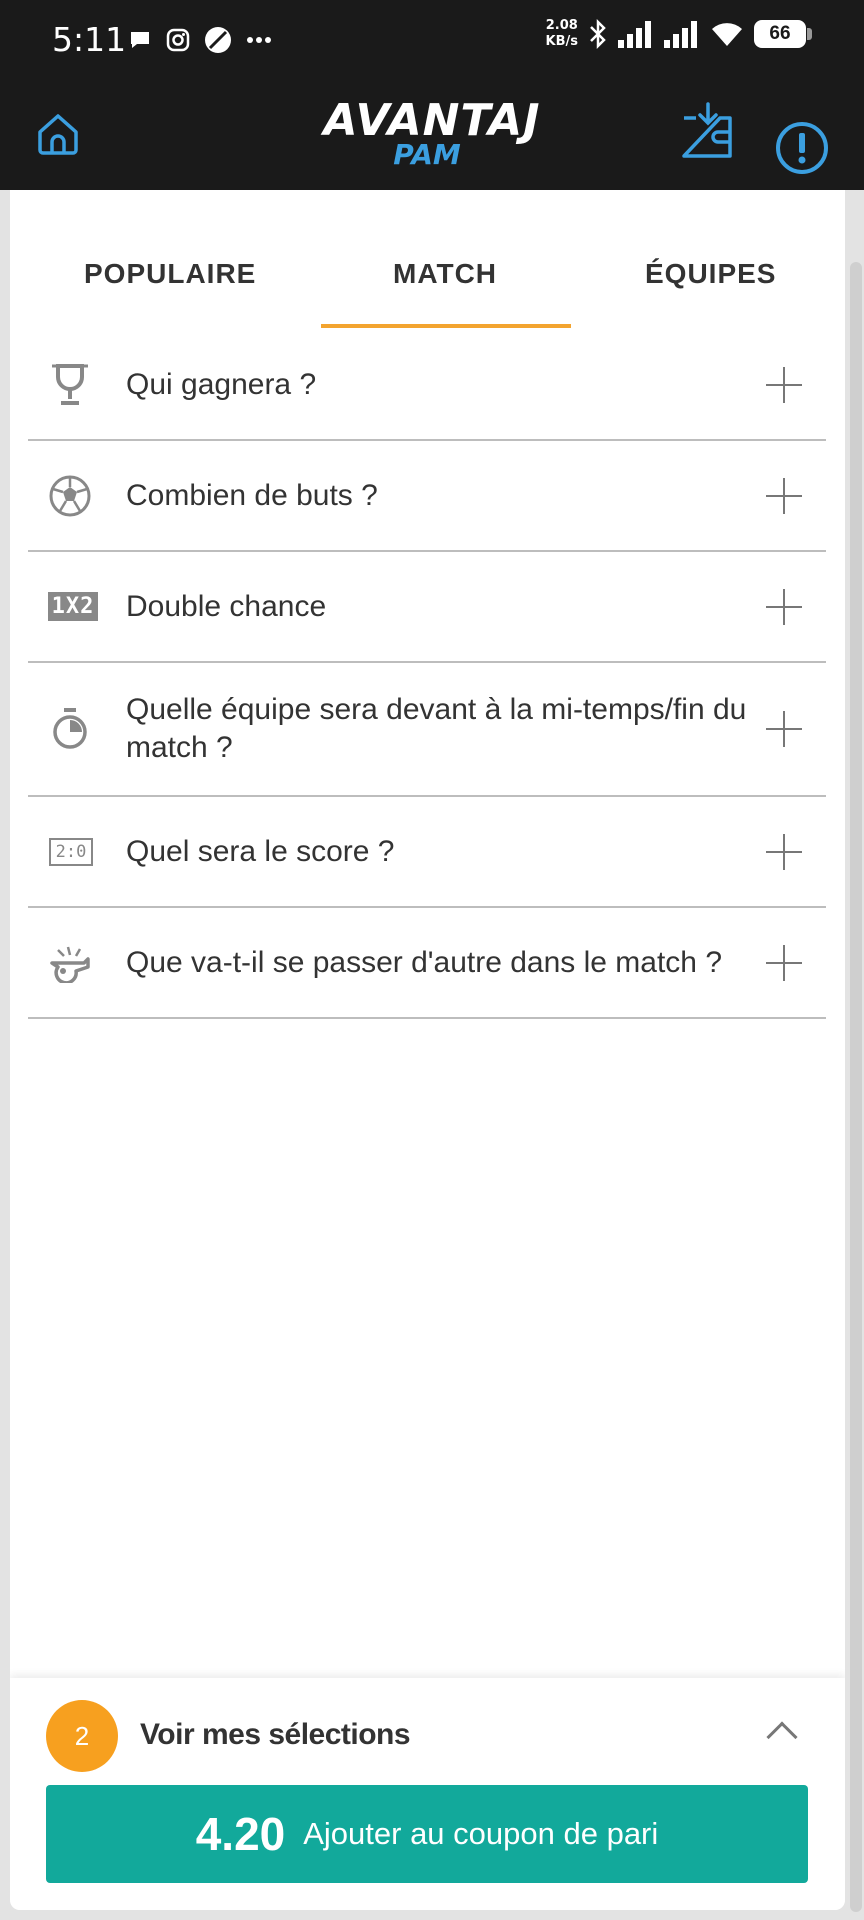 Image resolution: width=864 pixels, height=1920 pixels. I want to click on add-to-betslip-button: 4.20 Ajouter au coupon de pari, so click(427, 1834).